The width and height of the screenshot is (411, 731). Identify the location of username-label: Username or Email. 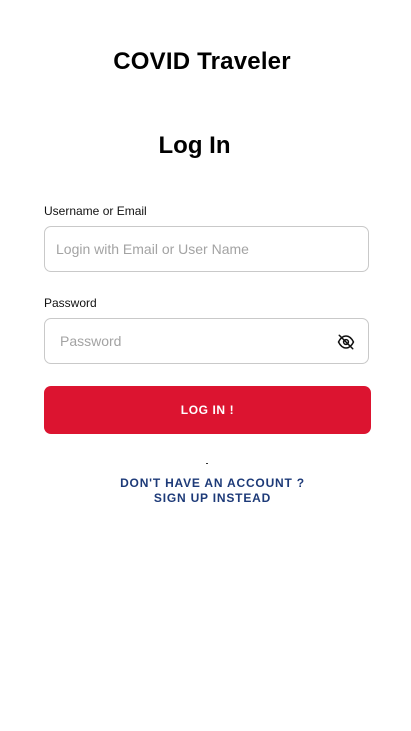
(95, 211).